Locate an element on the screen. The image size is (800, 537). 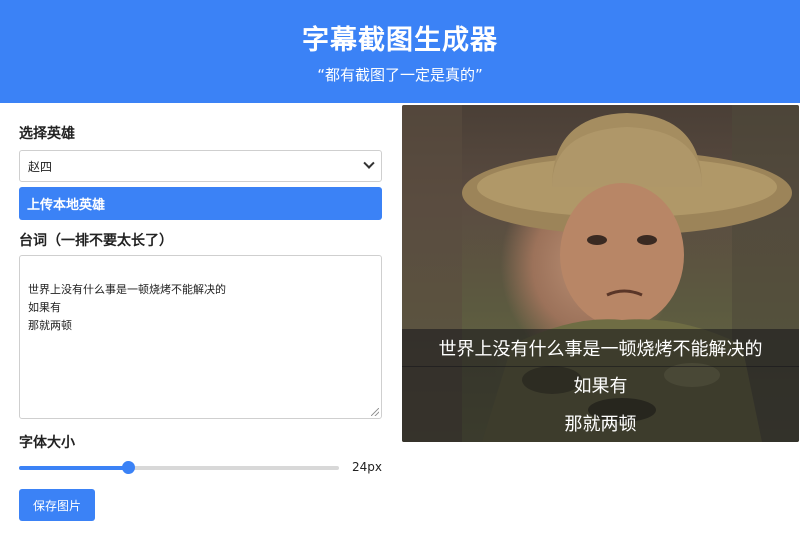
lines-textarea: 世界上没有什么事是一顿烧烤不能解决的 如果有 那就两顿 is located at coordinates (200, 337).